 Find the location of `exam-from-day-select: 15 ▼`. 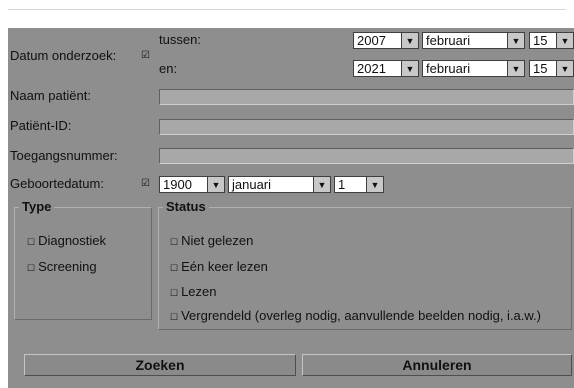

exam-from-day-select: 15 ▼ is located at coordinates (551, 40).